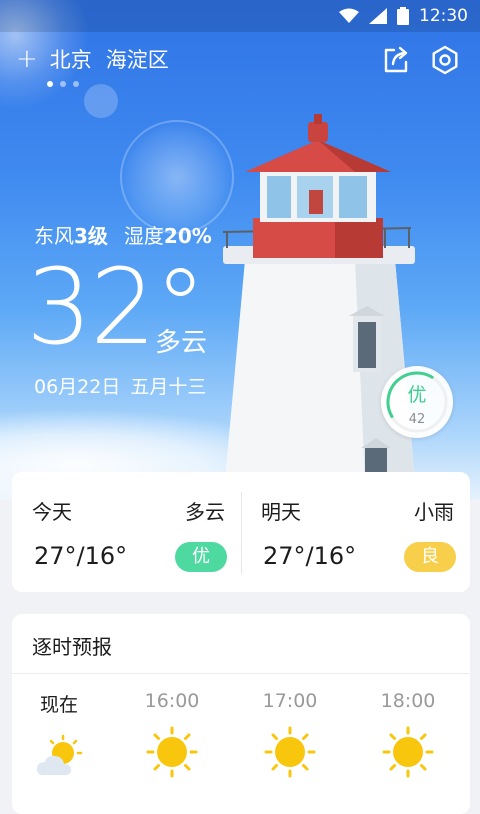  I want to click on forecast-condition: 多云, so click(205, 512).